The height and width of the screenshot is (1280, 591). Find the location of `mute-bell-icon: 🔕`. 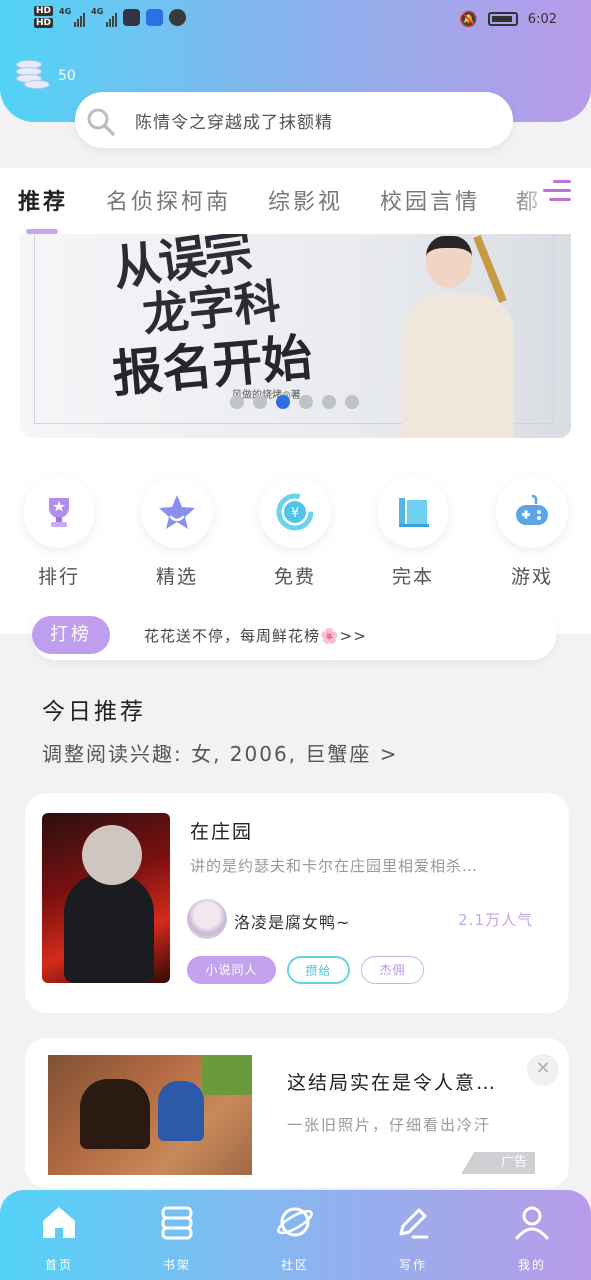

mute-bell-icon: 🔕 is located at coordinates (468, 19).